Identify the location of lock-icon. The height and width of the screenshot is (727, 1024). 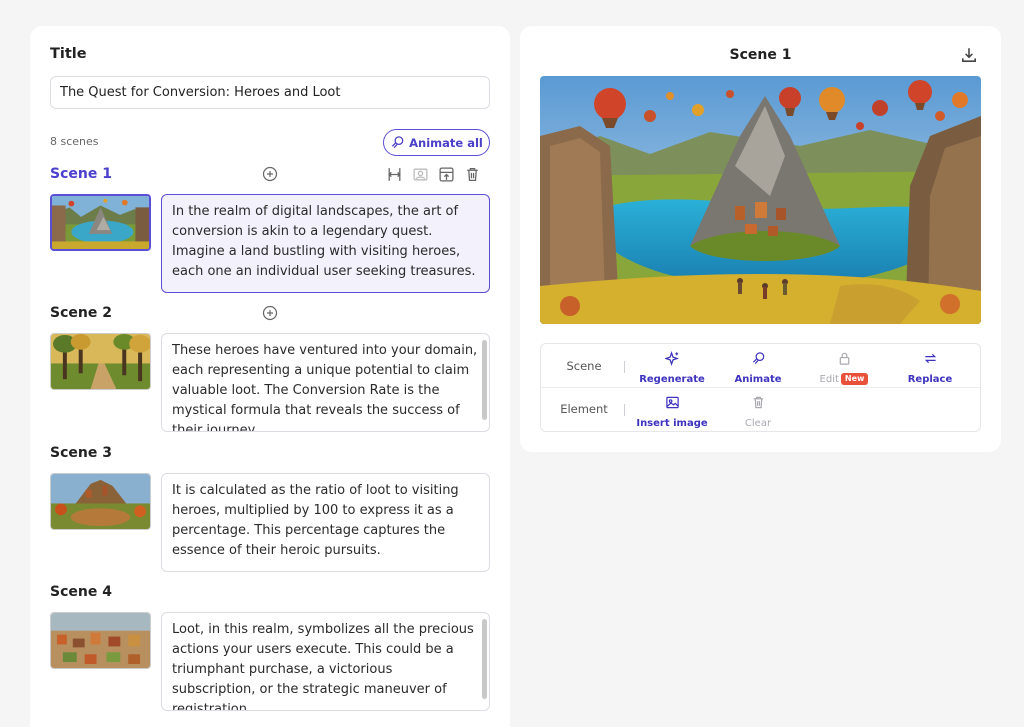
(844, 358).